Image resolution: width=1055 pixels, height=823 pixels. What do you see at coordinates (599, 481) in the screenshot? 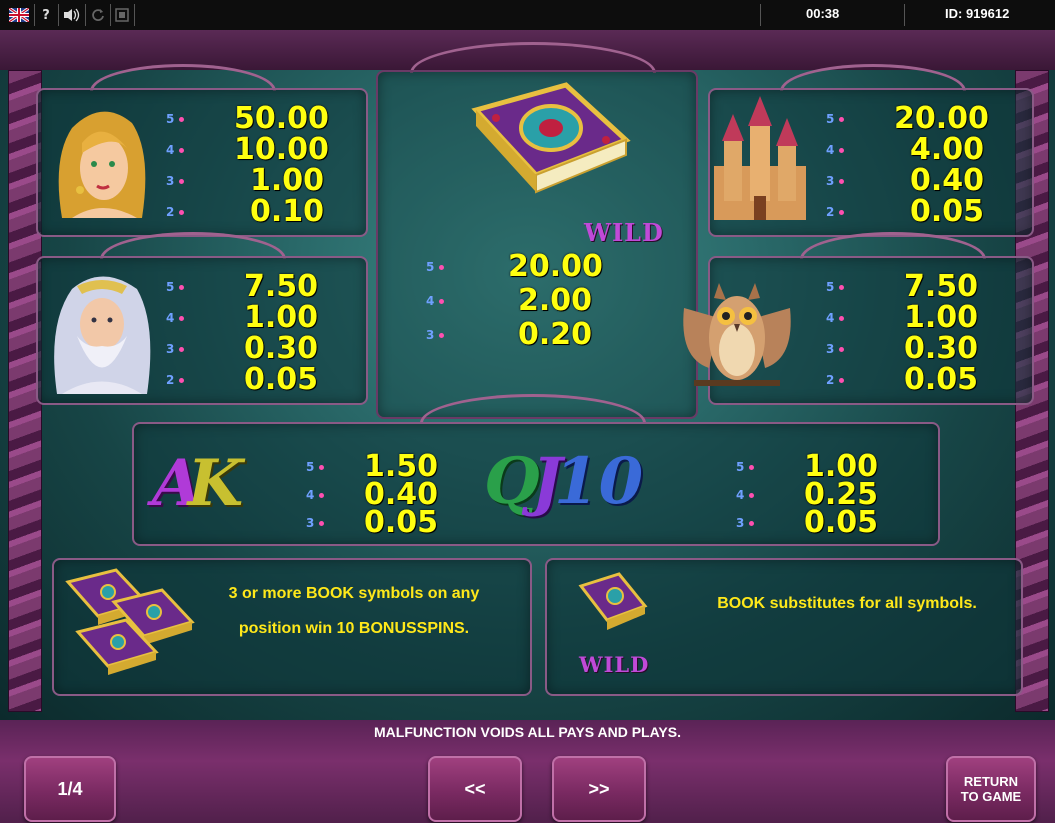
I see `letter-10: 10` at bounding box center [599, 481].